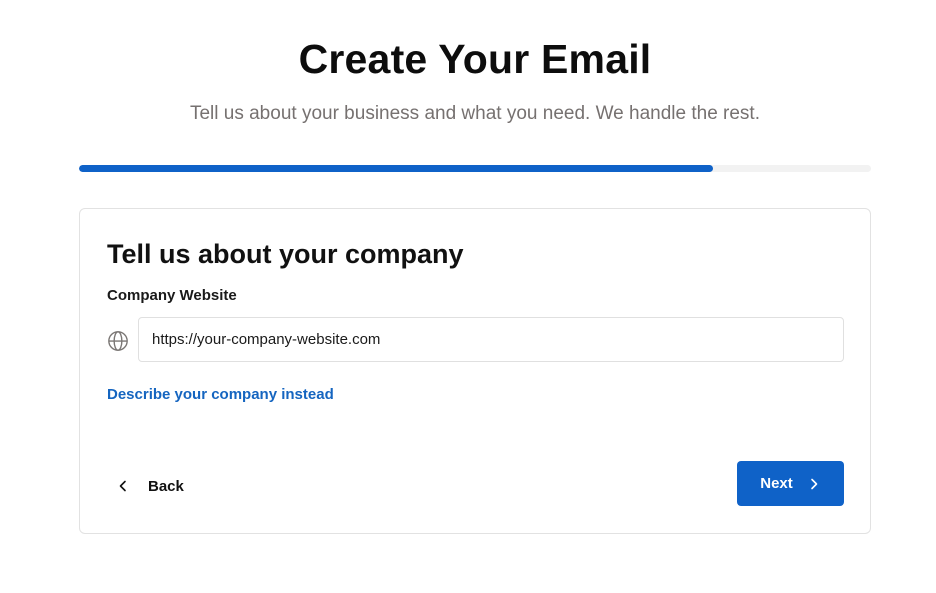 The width and height of the screenshot is (936, 593). What do you see at coordinates (491, 339) in the screenshot?
I see `company-website-input` at bounding box center [491, 339].